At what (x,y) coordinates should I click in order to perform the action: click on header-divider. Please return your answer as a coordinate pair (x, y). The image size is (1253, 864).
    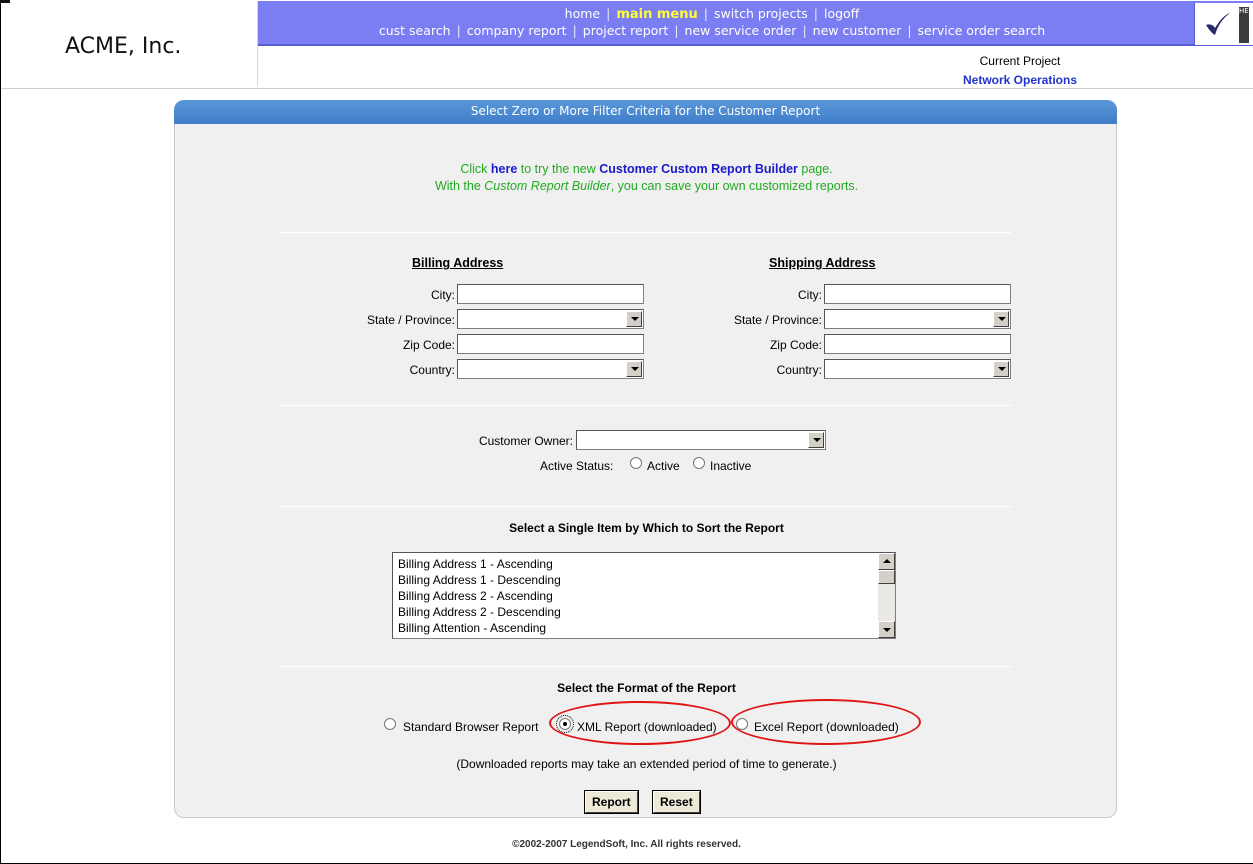
    Looking at the image, I should click on (627, 88).